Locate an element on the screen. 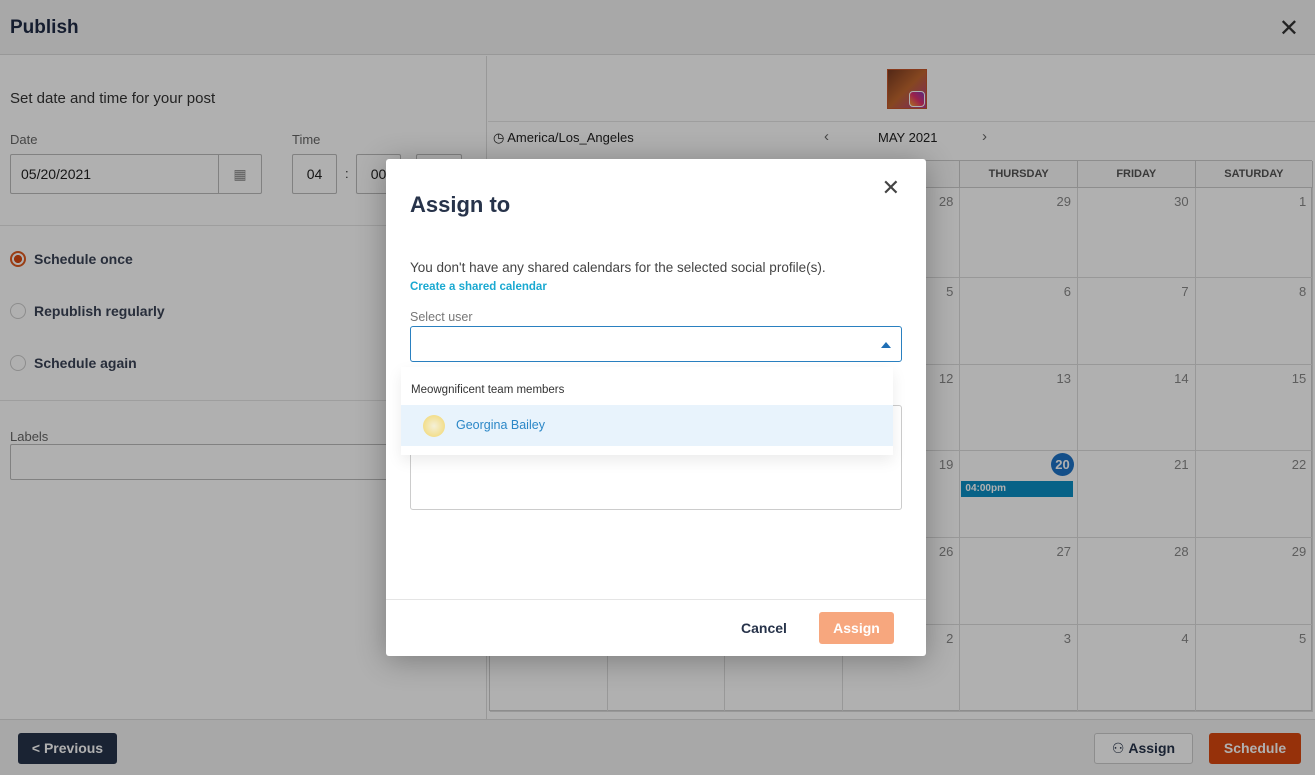  select-user-dropdown is located at coordinates (656, 344).